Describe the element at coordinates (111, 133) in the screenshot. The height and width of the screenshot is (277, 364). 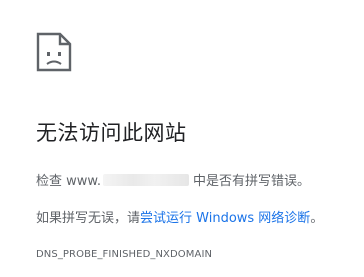
I see `page-title: 无法访问此网站` at that location.